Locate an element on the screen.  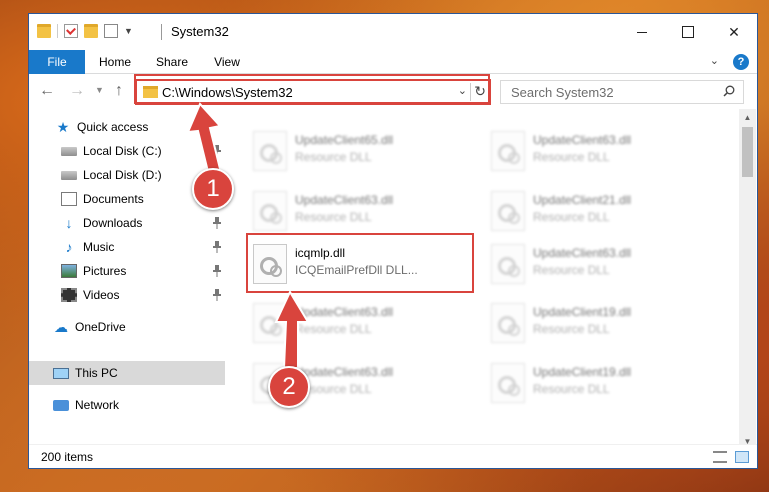
tab-file: File is located at coordinates (57, 62).